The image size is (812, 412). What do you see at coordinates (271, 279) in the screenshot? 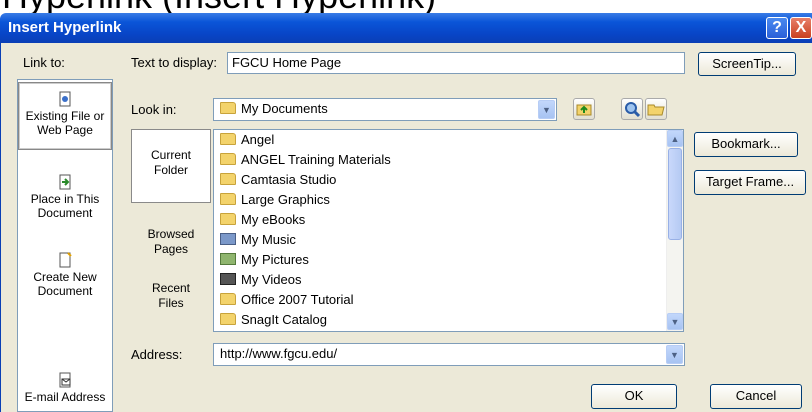
I see `file-name: My Videos` at bounding box center [271, 279].